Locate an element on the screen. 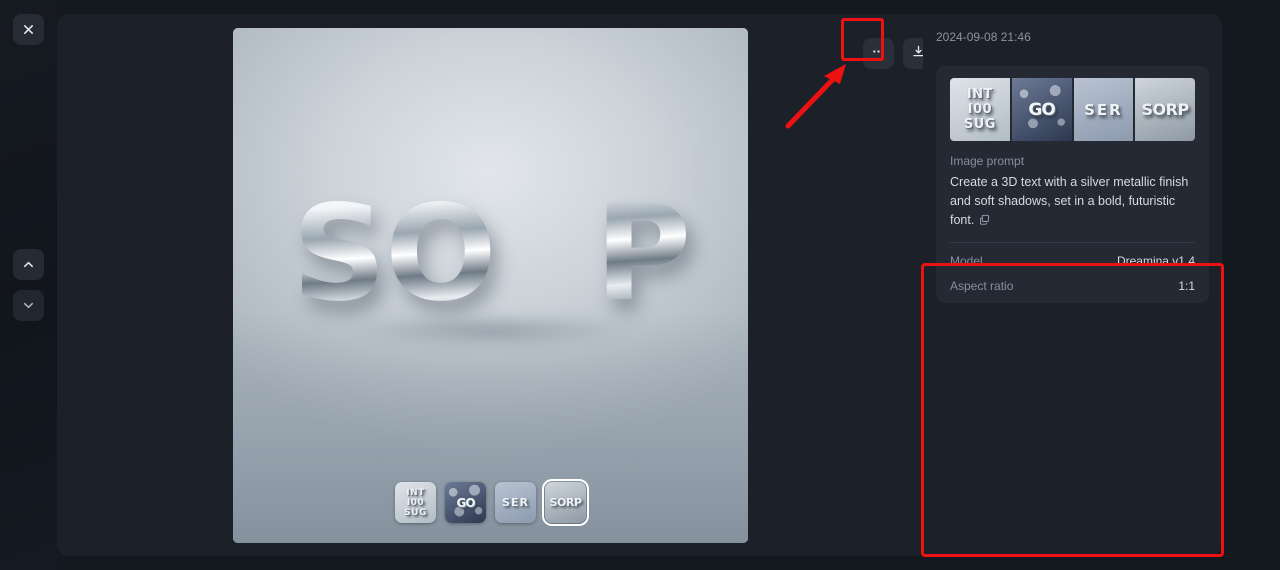 This screenshot has width=1280, height=570. reference-thumbnail-4-label: SORP is located at coordinates (1165, 109).